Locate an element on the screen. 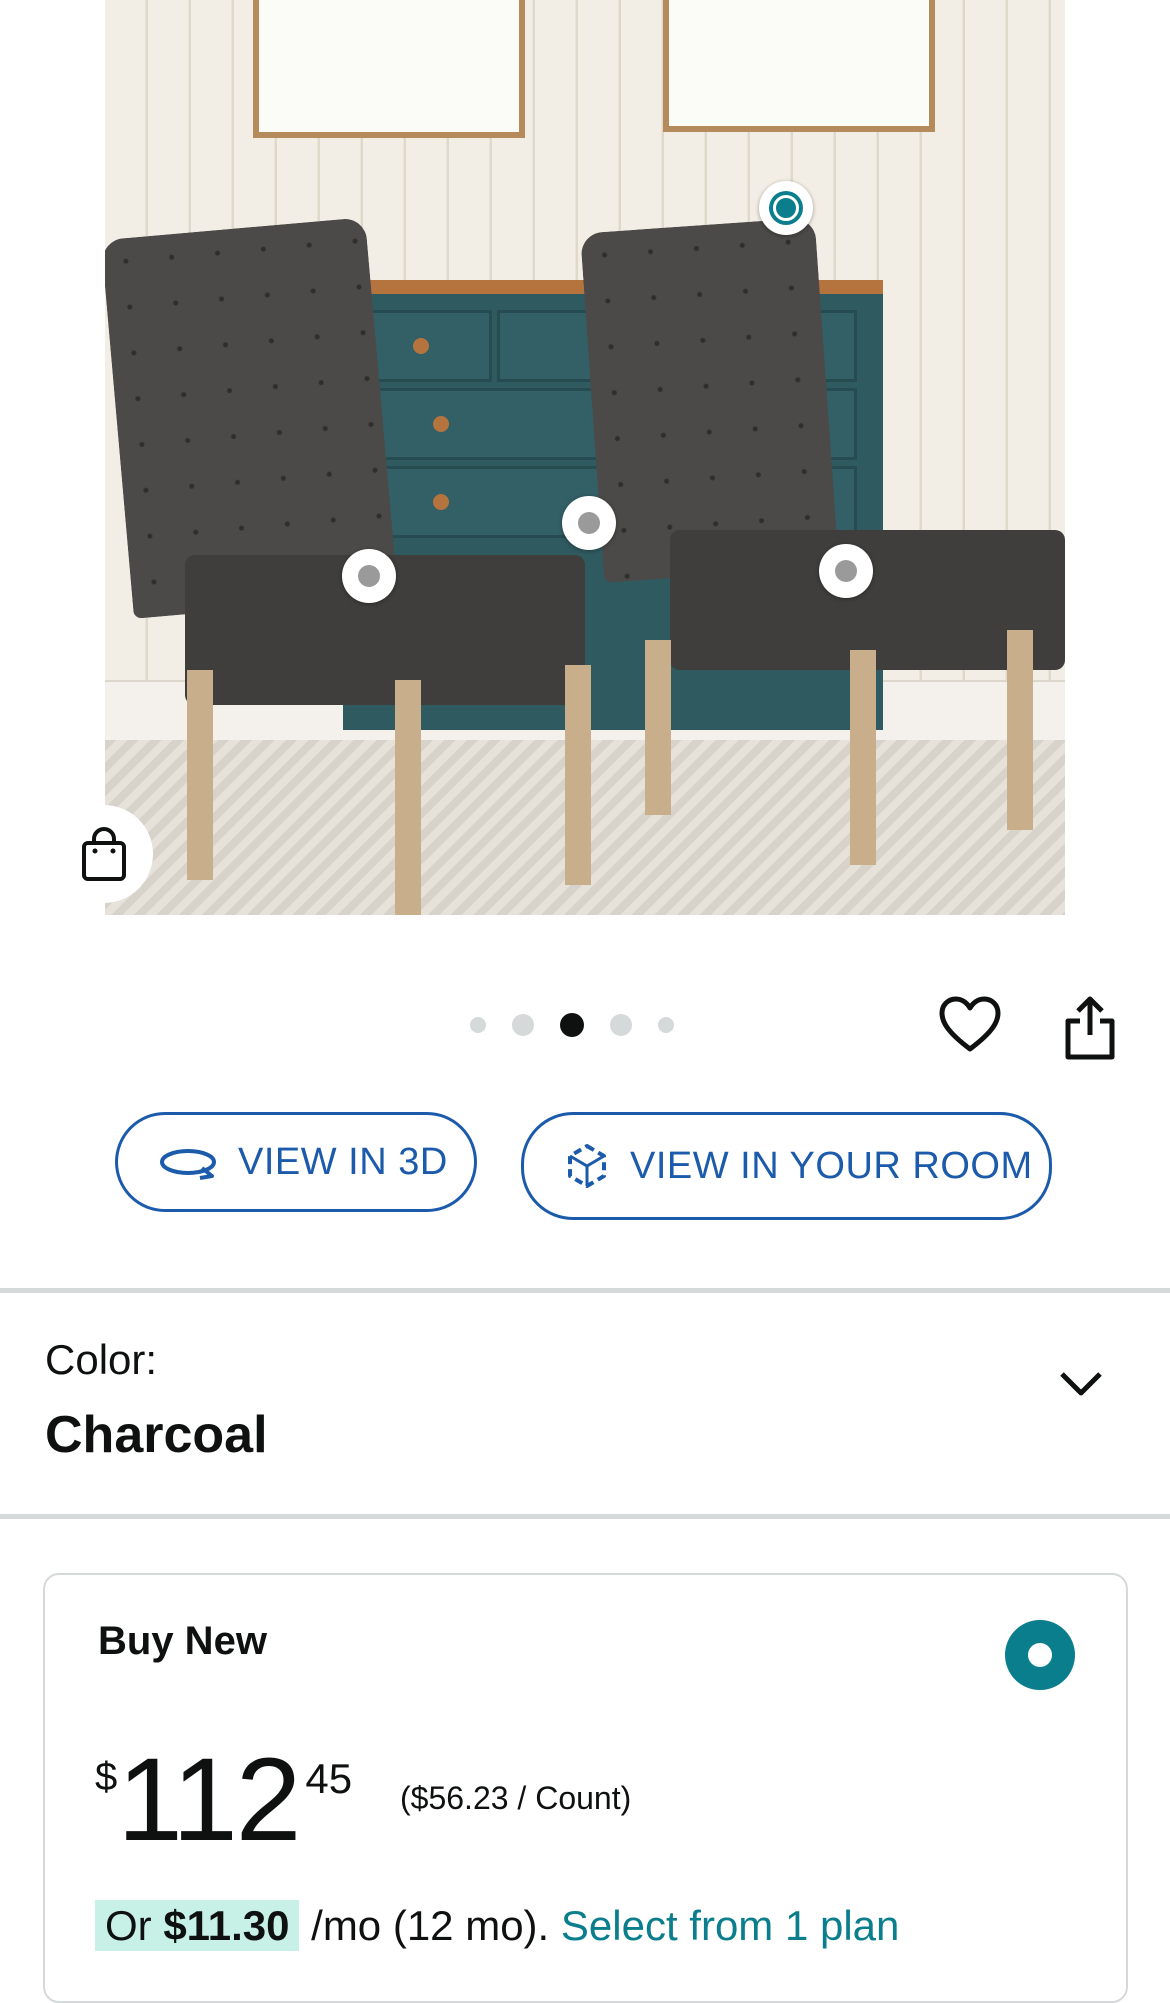  view-in-3d-button: VIEW IN 3D is located at coordinates (296, 1162).